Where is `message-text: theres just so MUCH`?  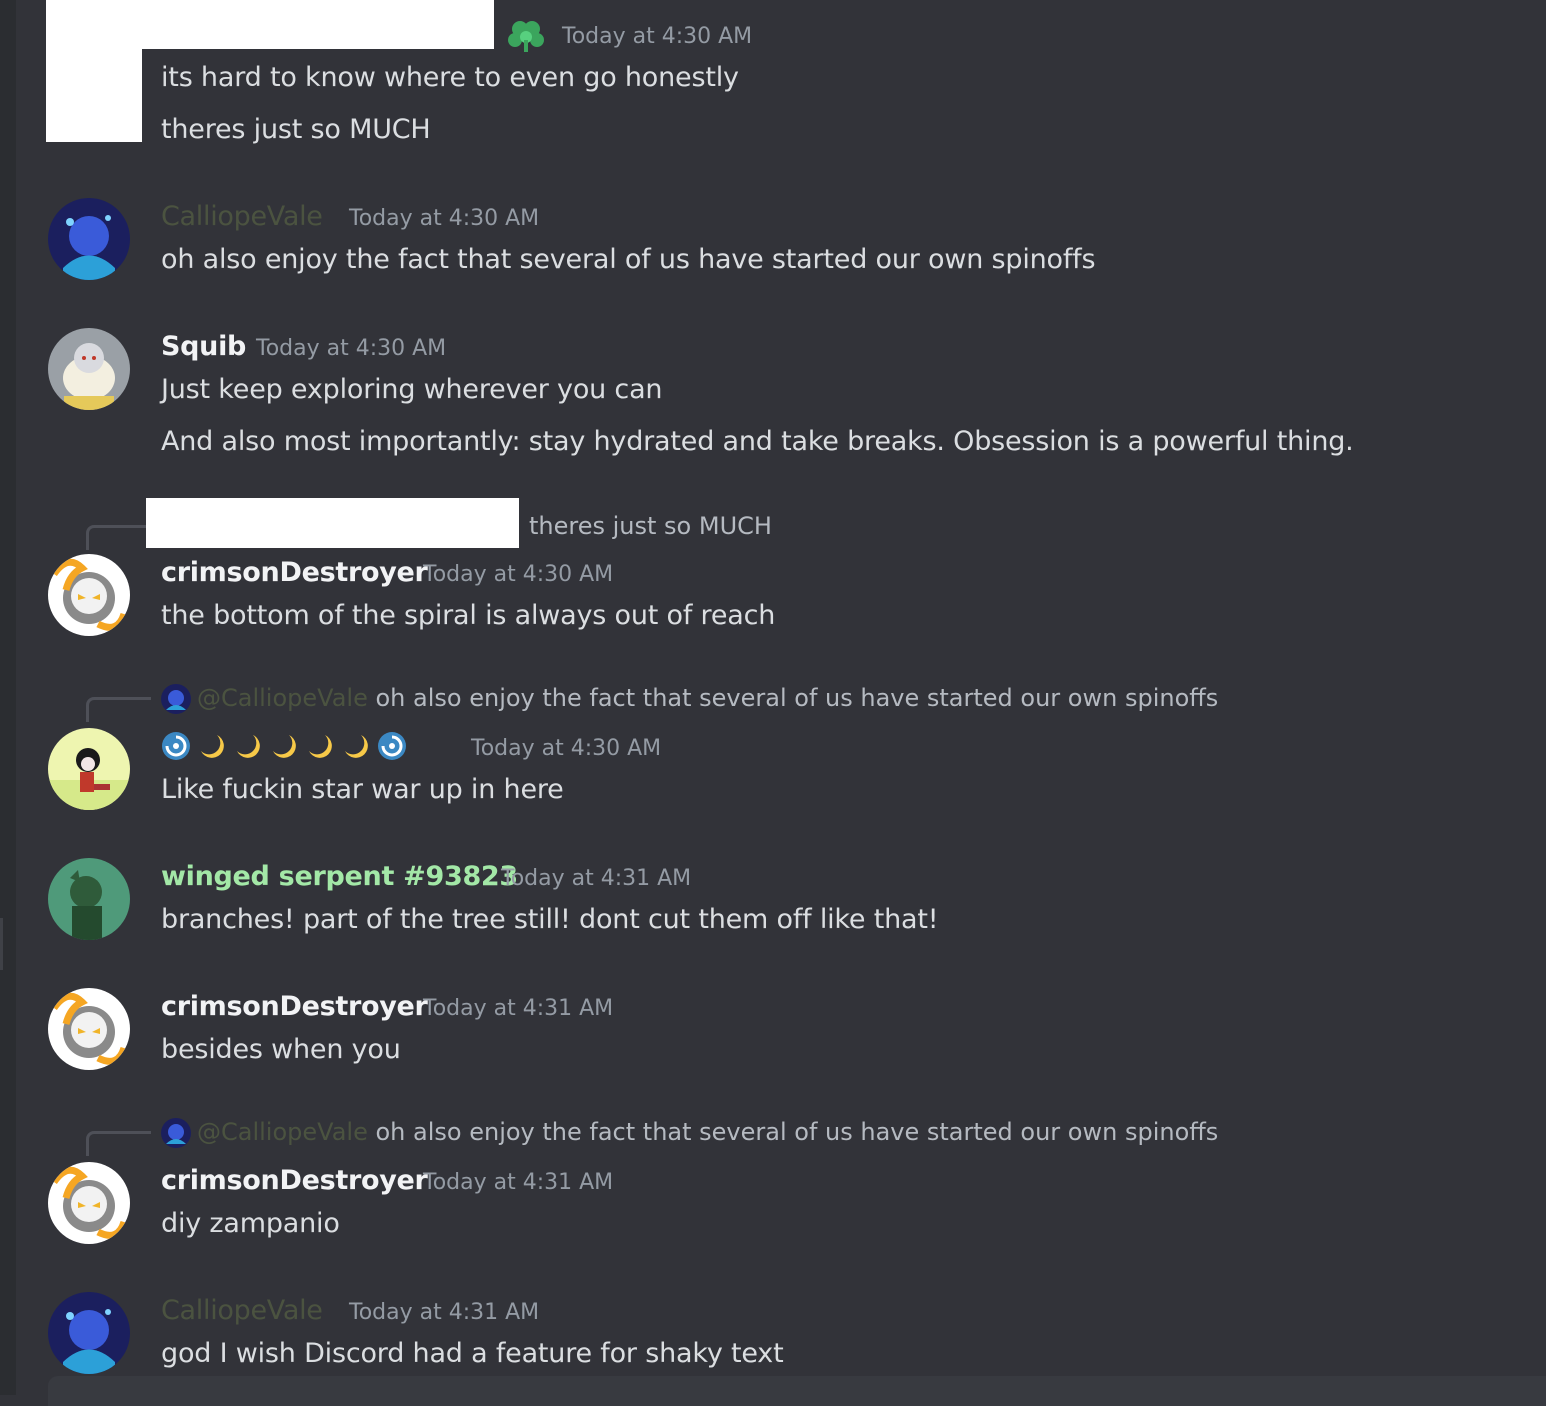
message-text: theres just so MUCH is located at coordinates (296, 129).